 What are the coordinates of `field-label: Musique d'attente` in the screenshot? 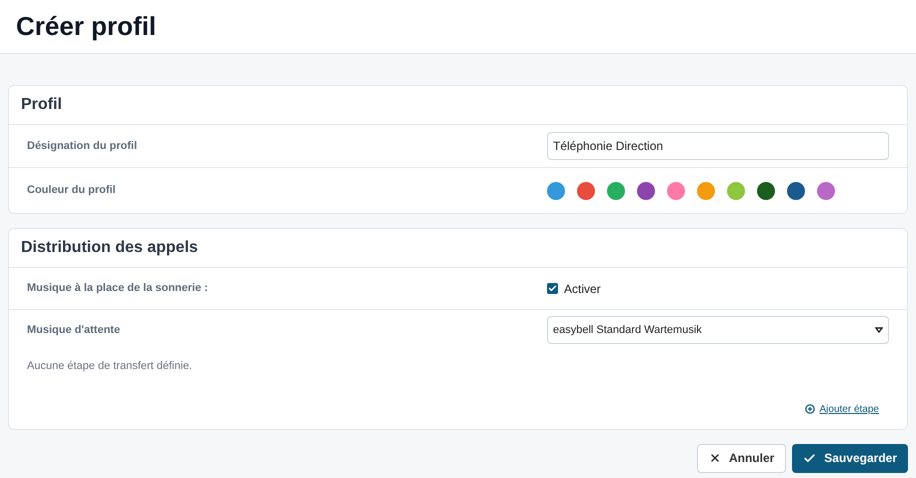 It's located at (74, 330).